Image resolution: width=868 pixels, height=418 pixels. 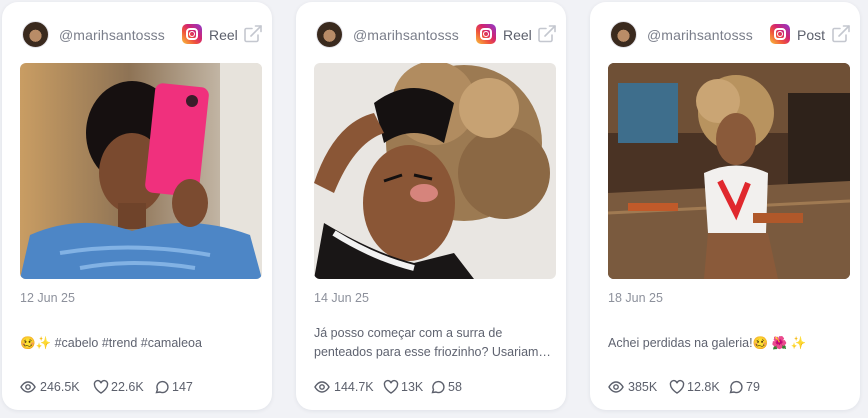 I want to click on post-date: 18 Jun 25, so click(x=635, y=298).